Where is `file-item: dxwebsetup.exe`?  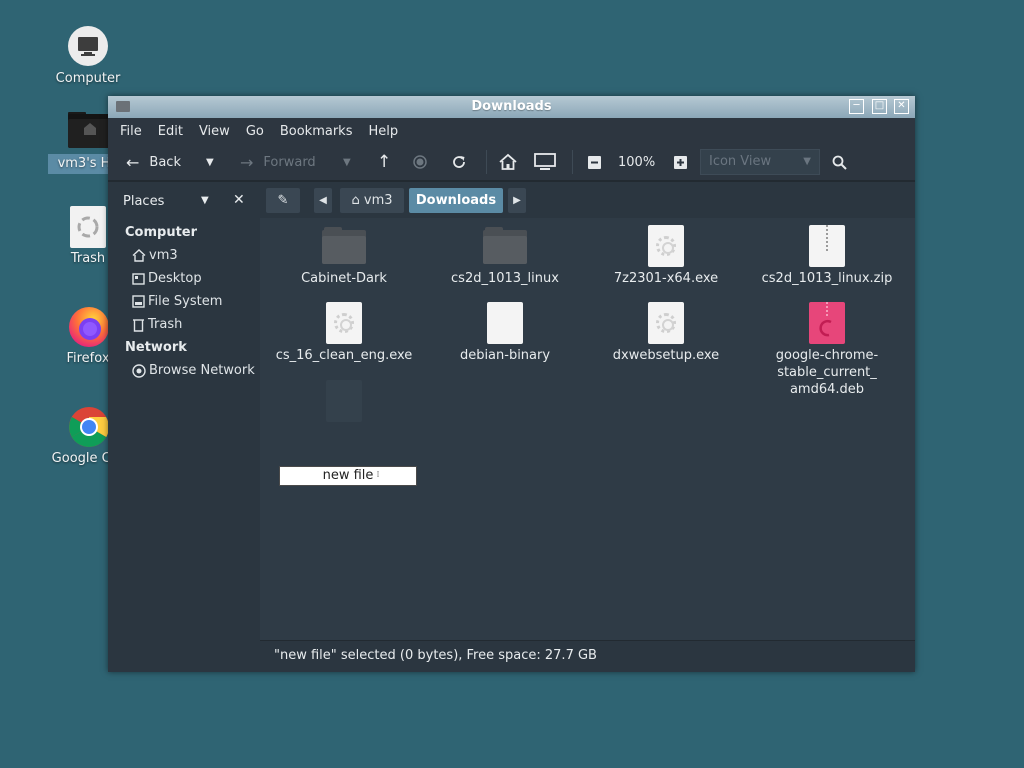 file-item: dxwebsetup.exe is located at coordinates (666, 333).